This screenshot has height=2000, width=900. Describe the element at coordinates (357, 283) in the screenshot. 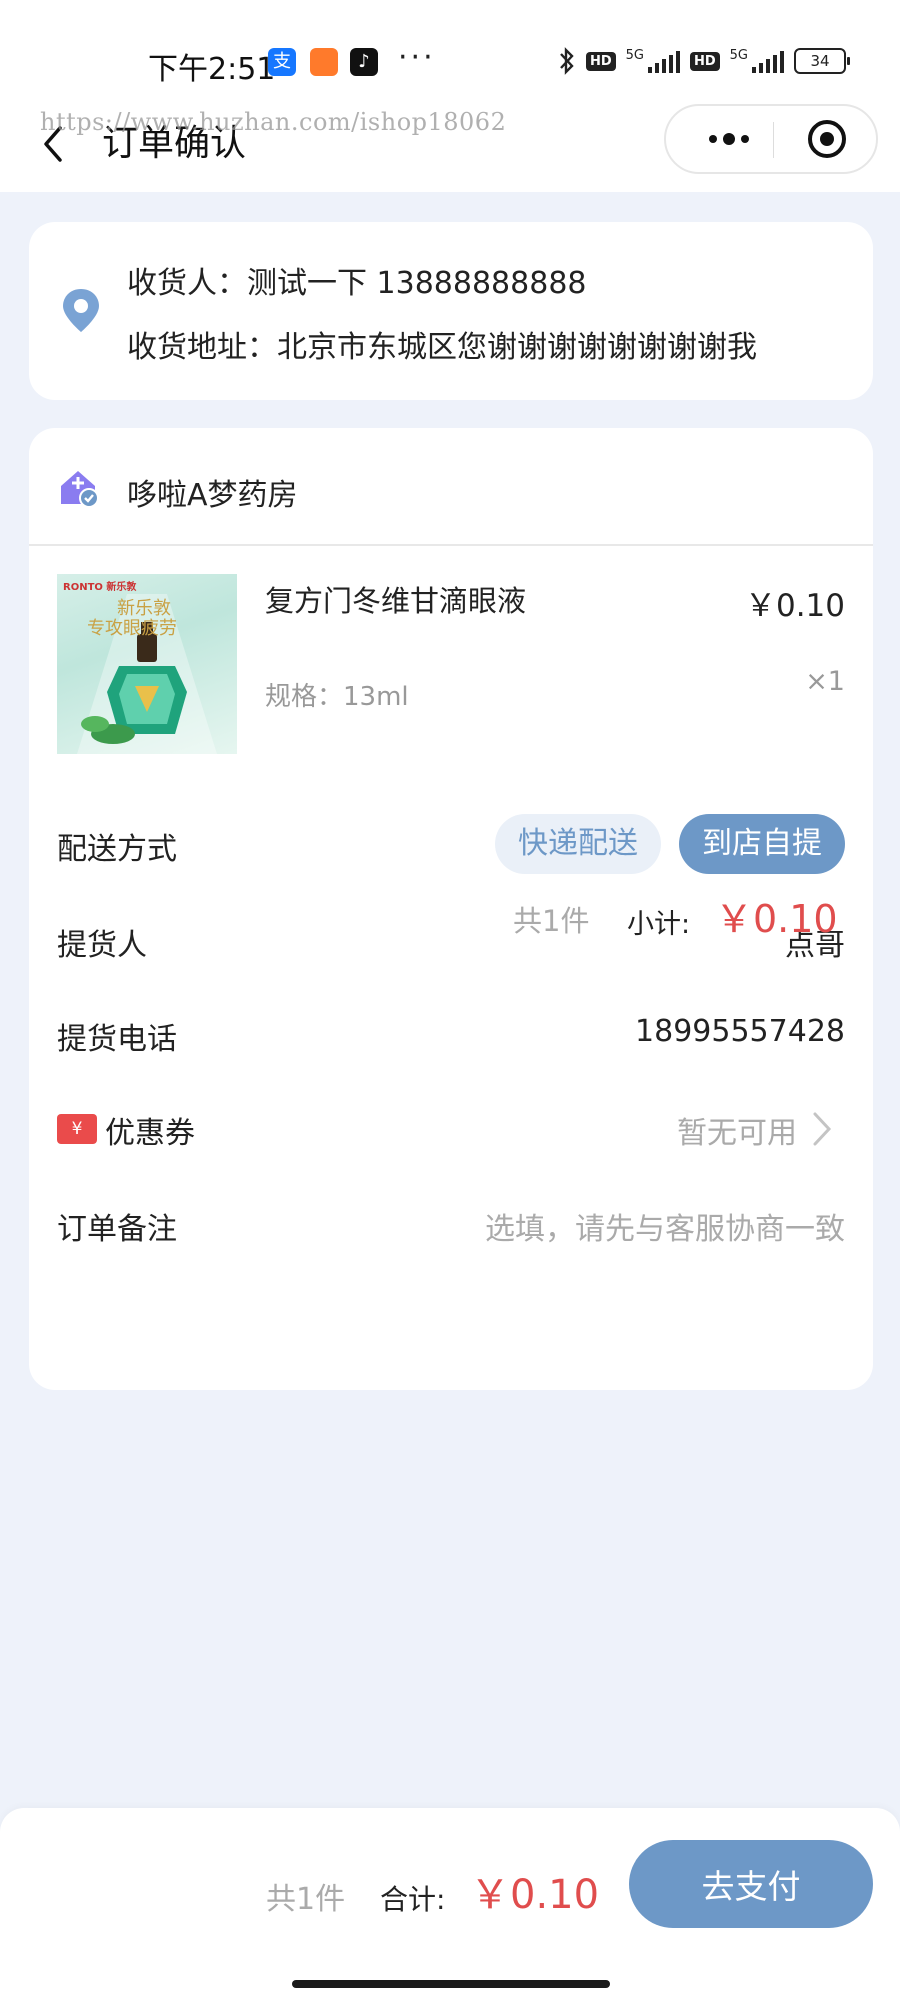

I see `recipient-info: 收货人：测试一下 13888888888` at that location.